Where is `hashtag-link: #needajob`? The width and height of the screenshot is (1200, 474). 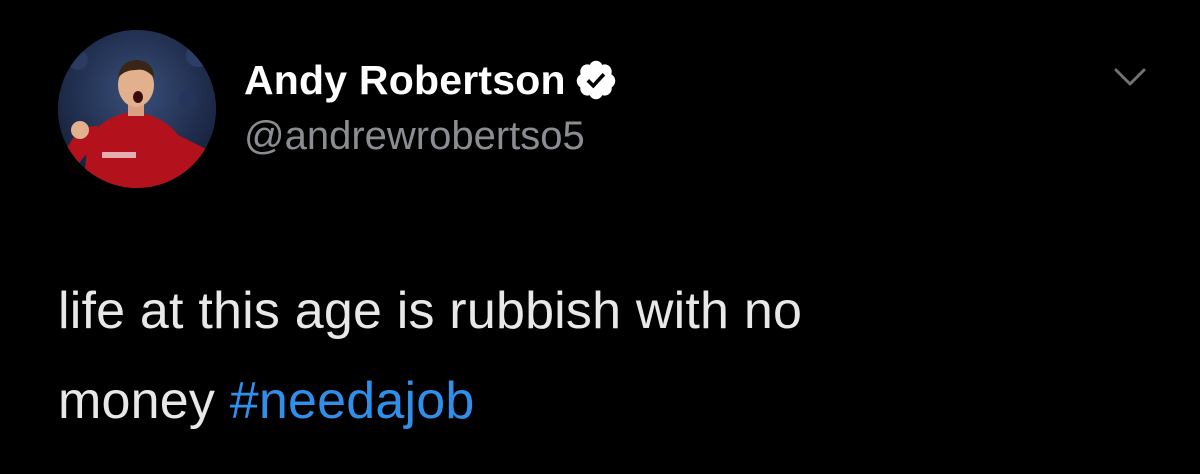
hashtag-link: #needajob is located at coordinates (352, 401).